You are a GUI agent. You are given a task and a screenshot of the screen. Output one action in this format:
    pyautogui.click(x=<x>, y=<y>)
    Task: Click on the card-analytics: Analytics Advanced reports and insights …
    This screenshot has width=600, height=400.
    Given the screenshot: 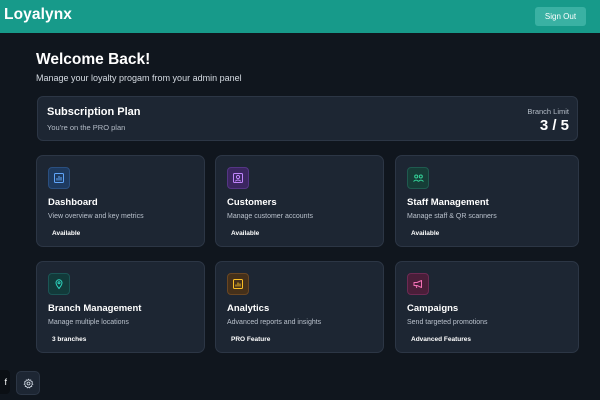 What is the action you would take?
    pyautogui.click(x=299, y=307)
    